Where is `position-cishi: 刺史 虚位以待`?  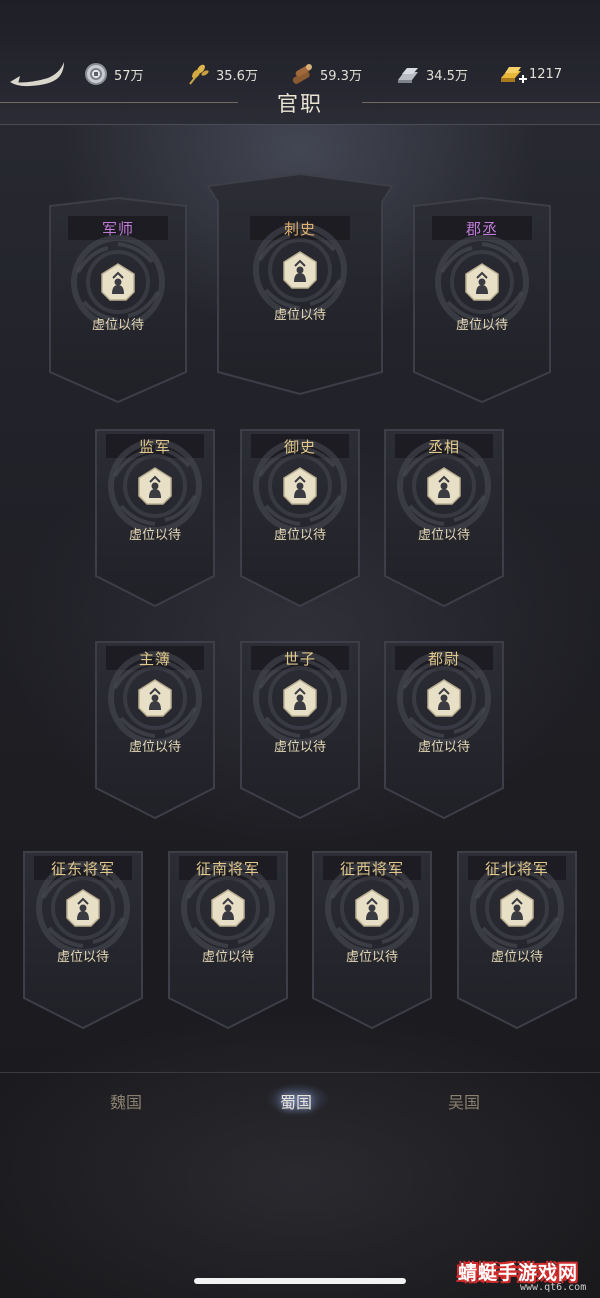 position-cishi: 刺史 虚位以待 is located at coordinates (300, 284).